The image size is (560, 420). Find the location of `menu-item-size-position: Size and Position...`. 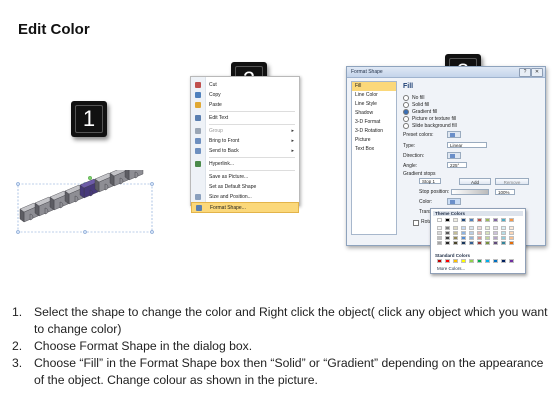

menu-item-size-position: Size and Position... is located at coordinates (245, 197).